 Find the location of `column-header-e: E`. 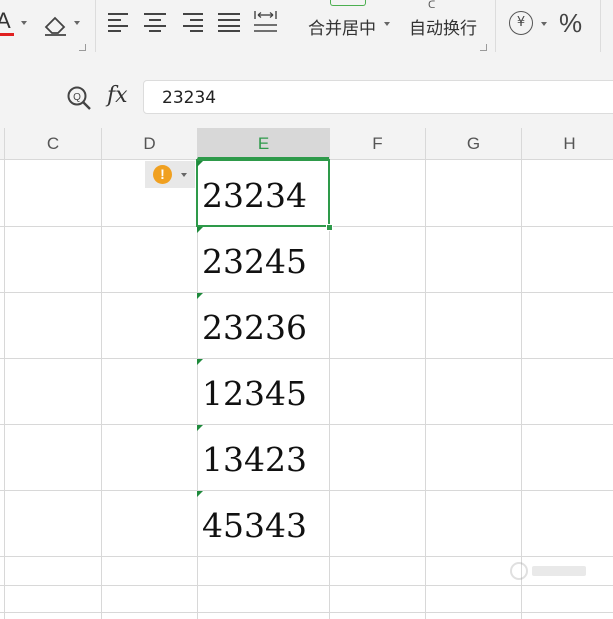

column-header-e: E is located at coordinates (263, 143).